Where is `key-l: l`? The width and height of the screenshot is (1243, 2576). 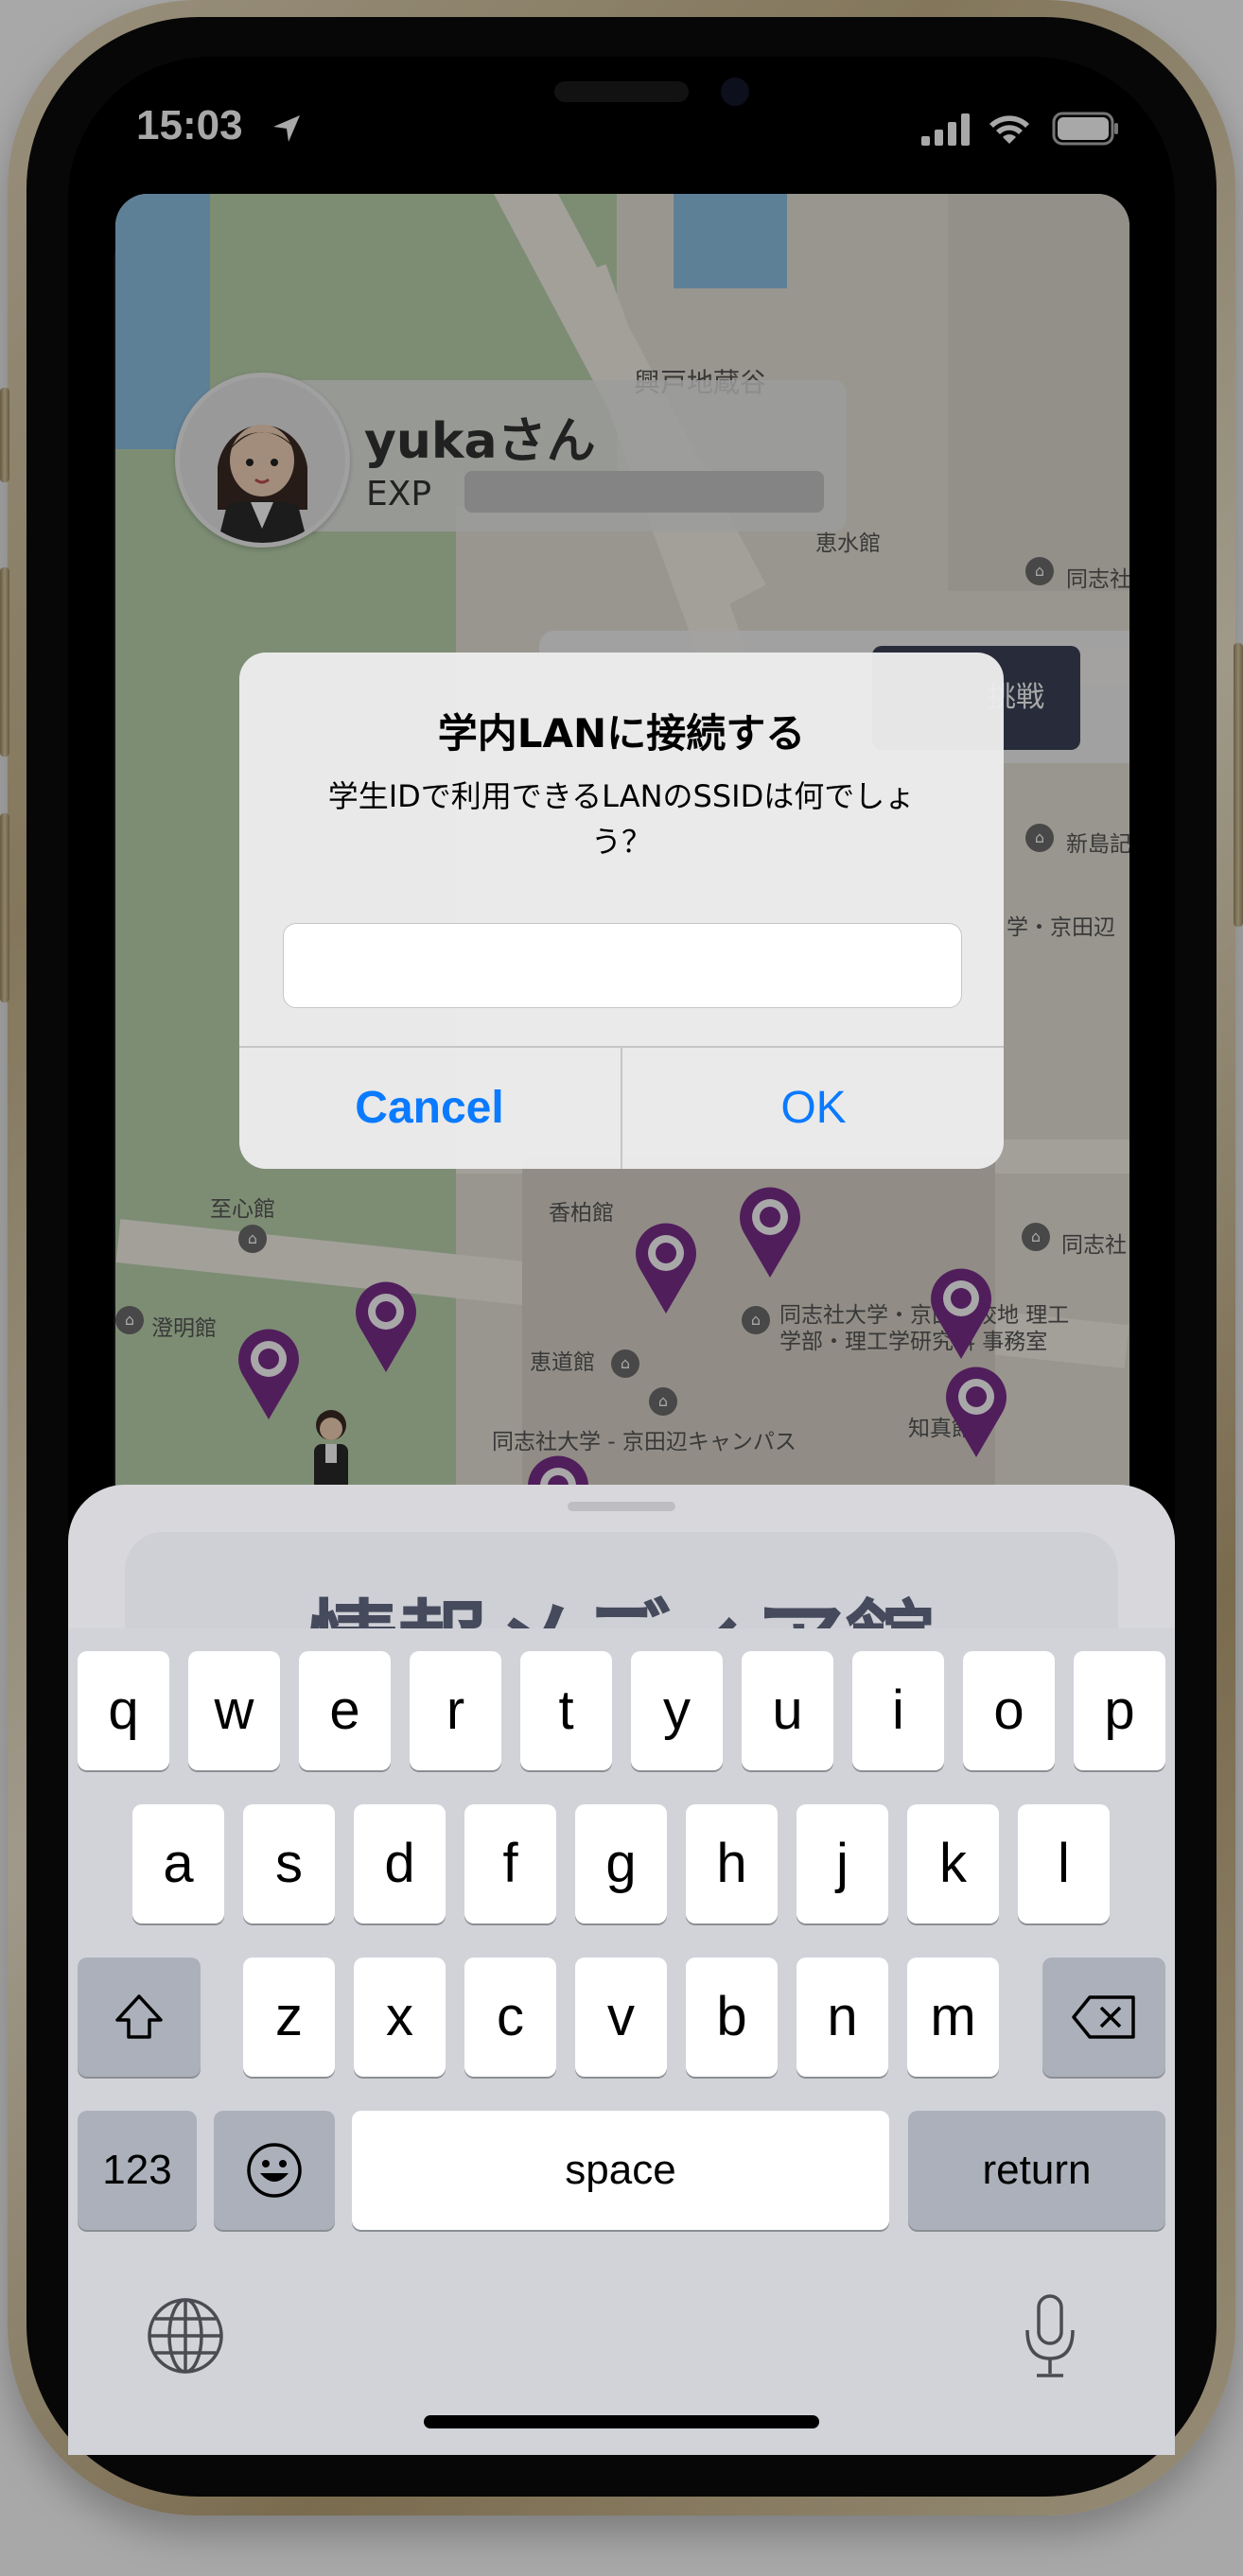
key-l: l is located at coordinates (1064, 1863).